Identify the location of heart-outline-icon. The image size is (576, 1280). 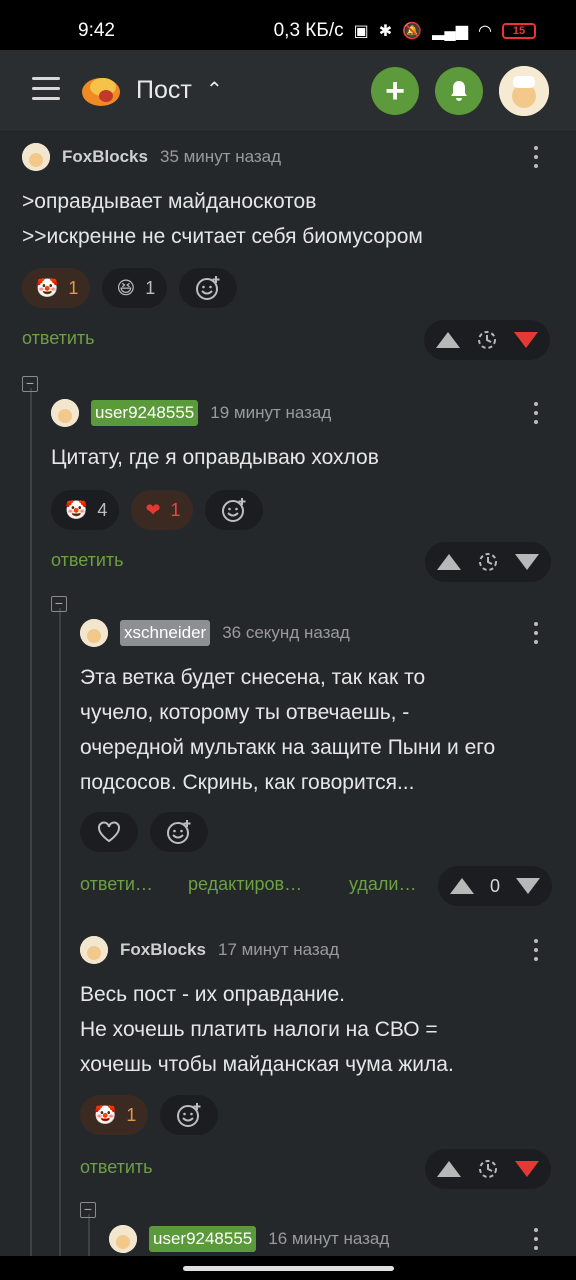
(109, 832).